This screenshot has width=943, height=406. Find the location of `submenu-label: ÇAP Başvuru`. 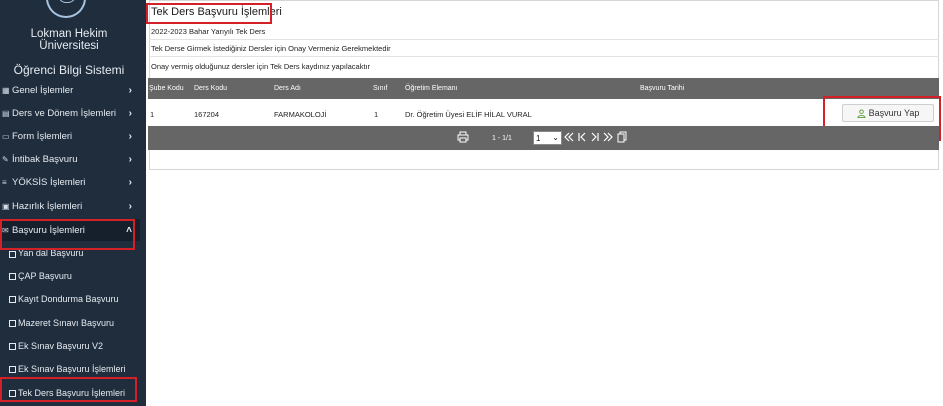

submenu-label: ÇAP Başvuru is located at coordinates (45, 276).